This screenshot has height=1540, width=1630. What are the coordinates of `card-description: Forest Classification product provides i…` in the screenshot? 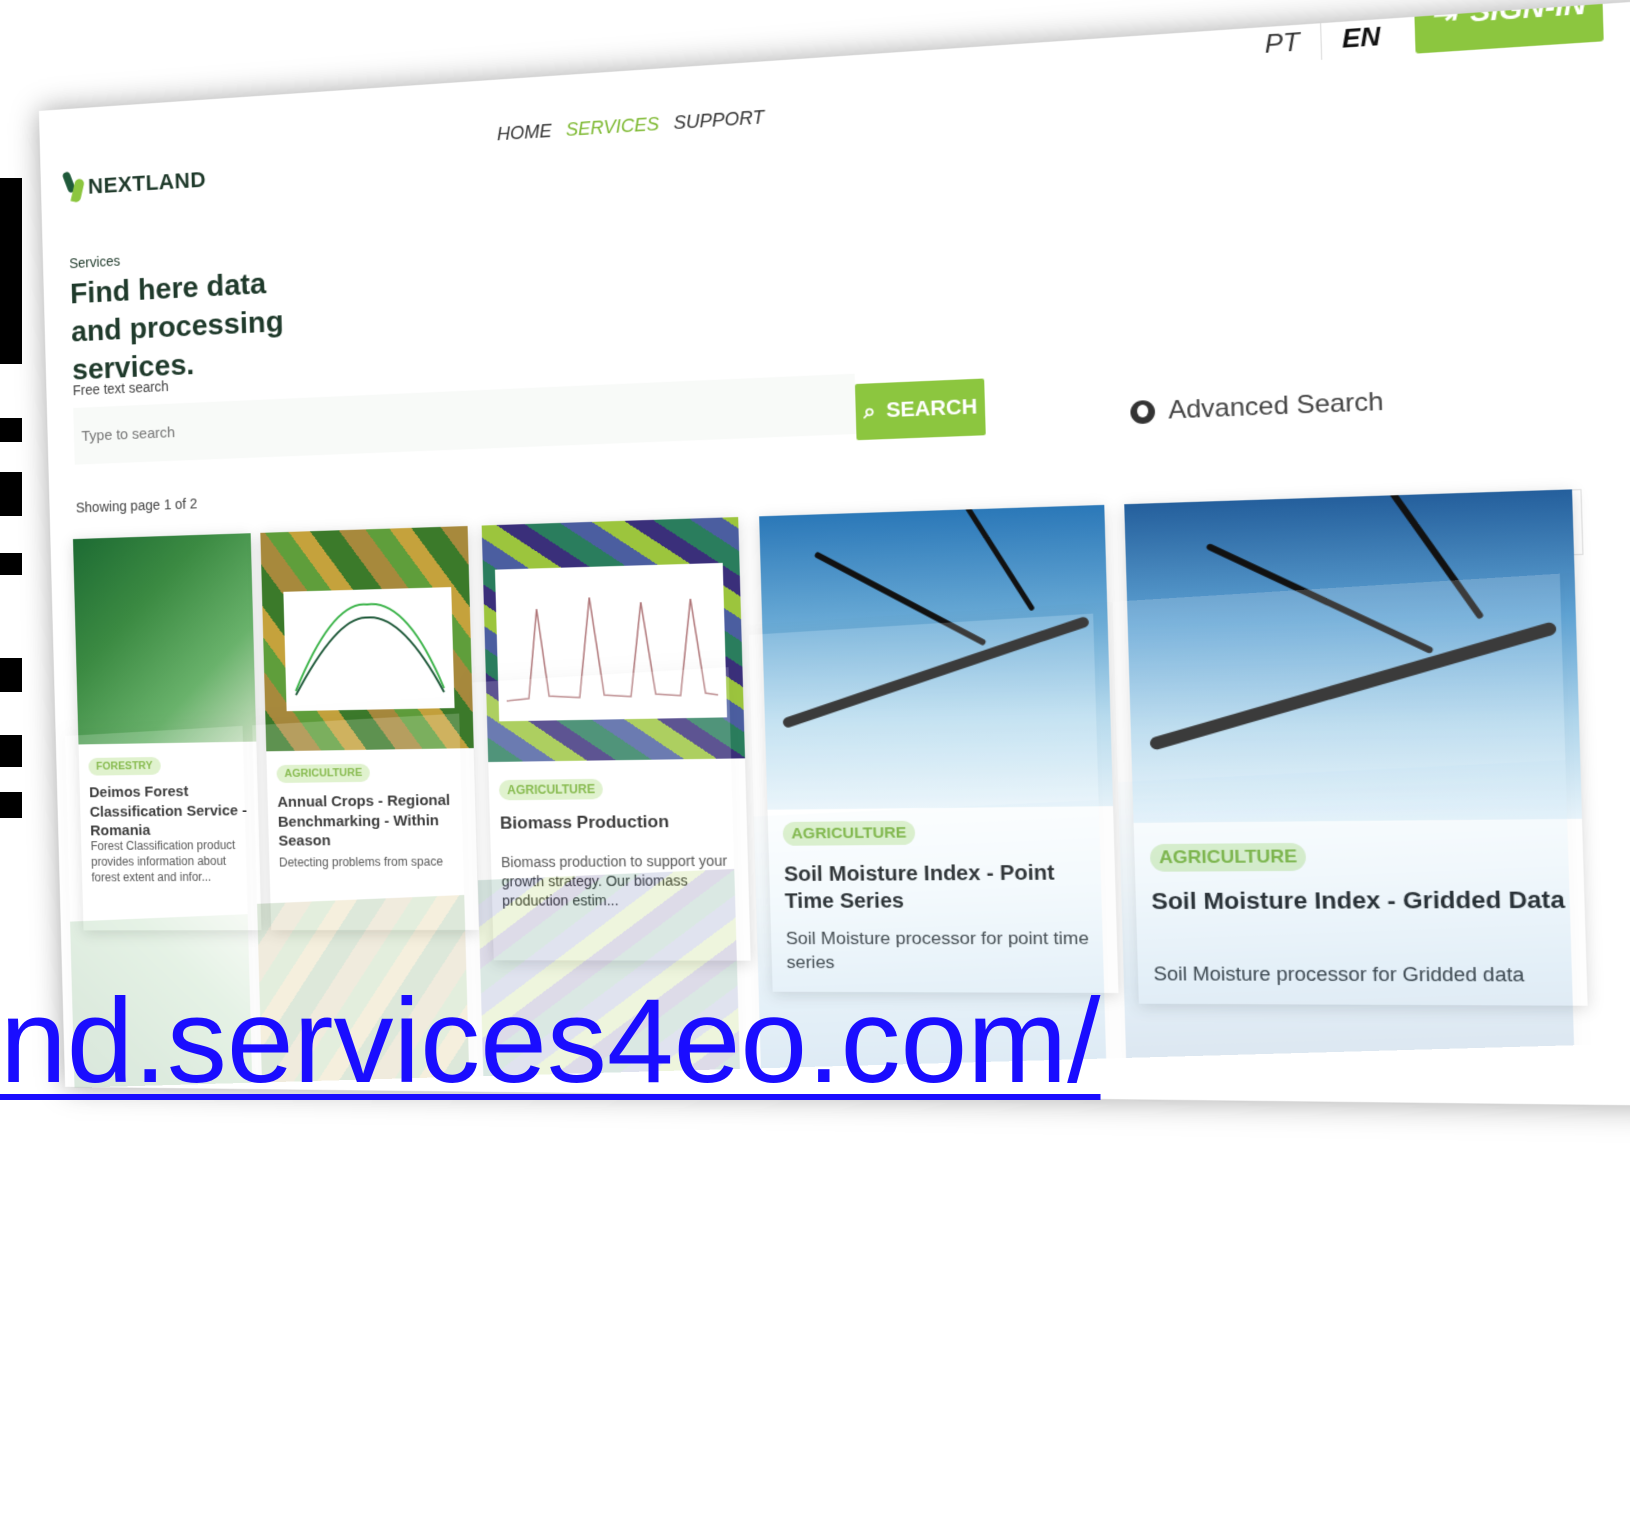 It's located at (163, 861).